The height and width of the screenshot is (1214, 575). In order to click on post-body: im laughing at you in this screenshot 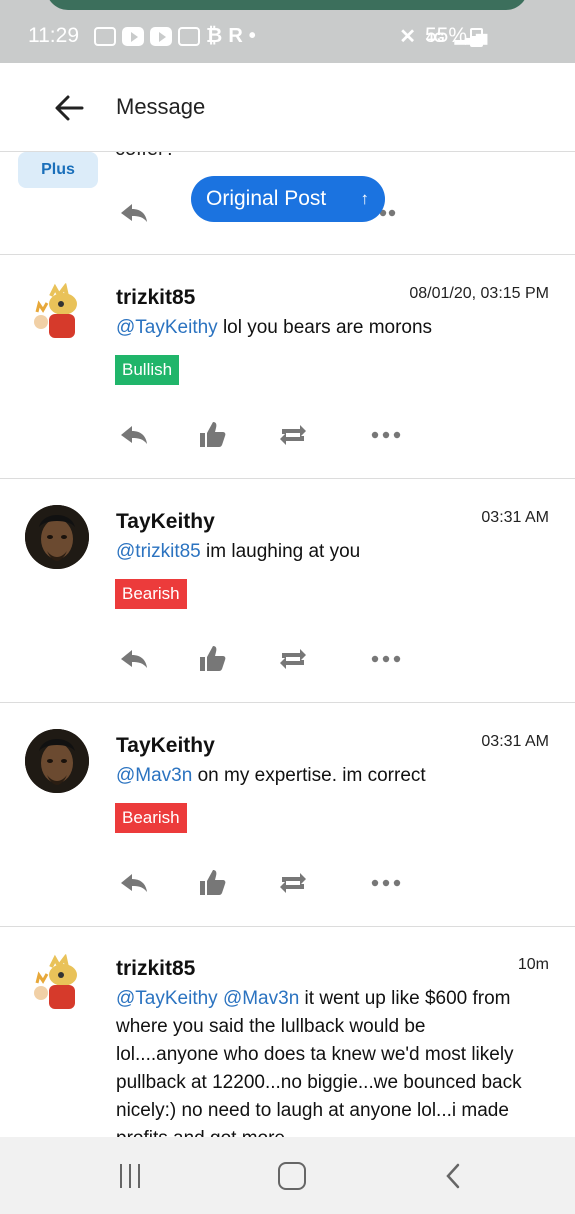, I will do `click(283, 551)`.